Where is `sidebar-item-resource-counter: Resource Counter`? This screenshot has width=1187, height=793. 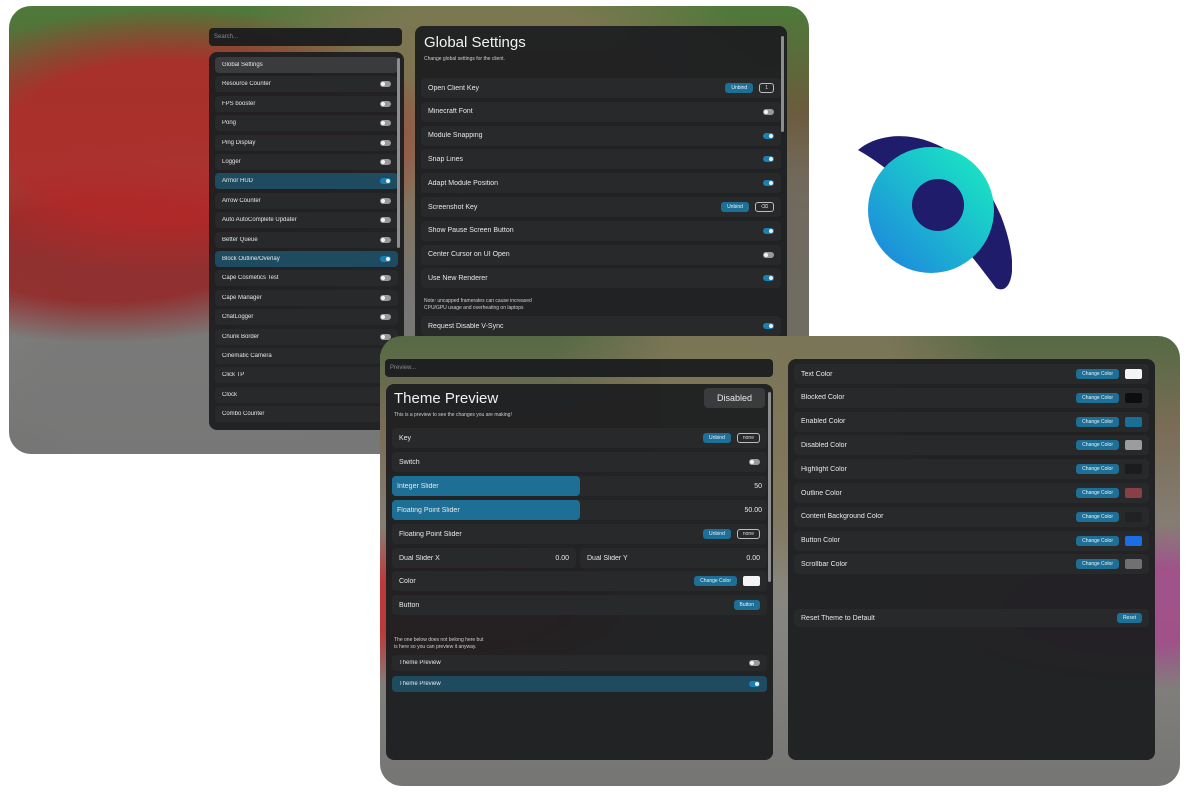 sidebar-item-resource-counter: Resource Counter is located at coordinates (306, 84).